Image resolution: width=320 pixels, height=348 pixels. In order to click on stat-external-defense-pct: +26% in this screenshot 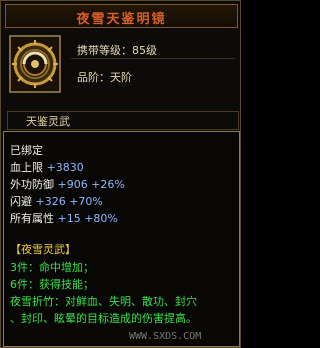, I will do `click(108, 184)`.